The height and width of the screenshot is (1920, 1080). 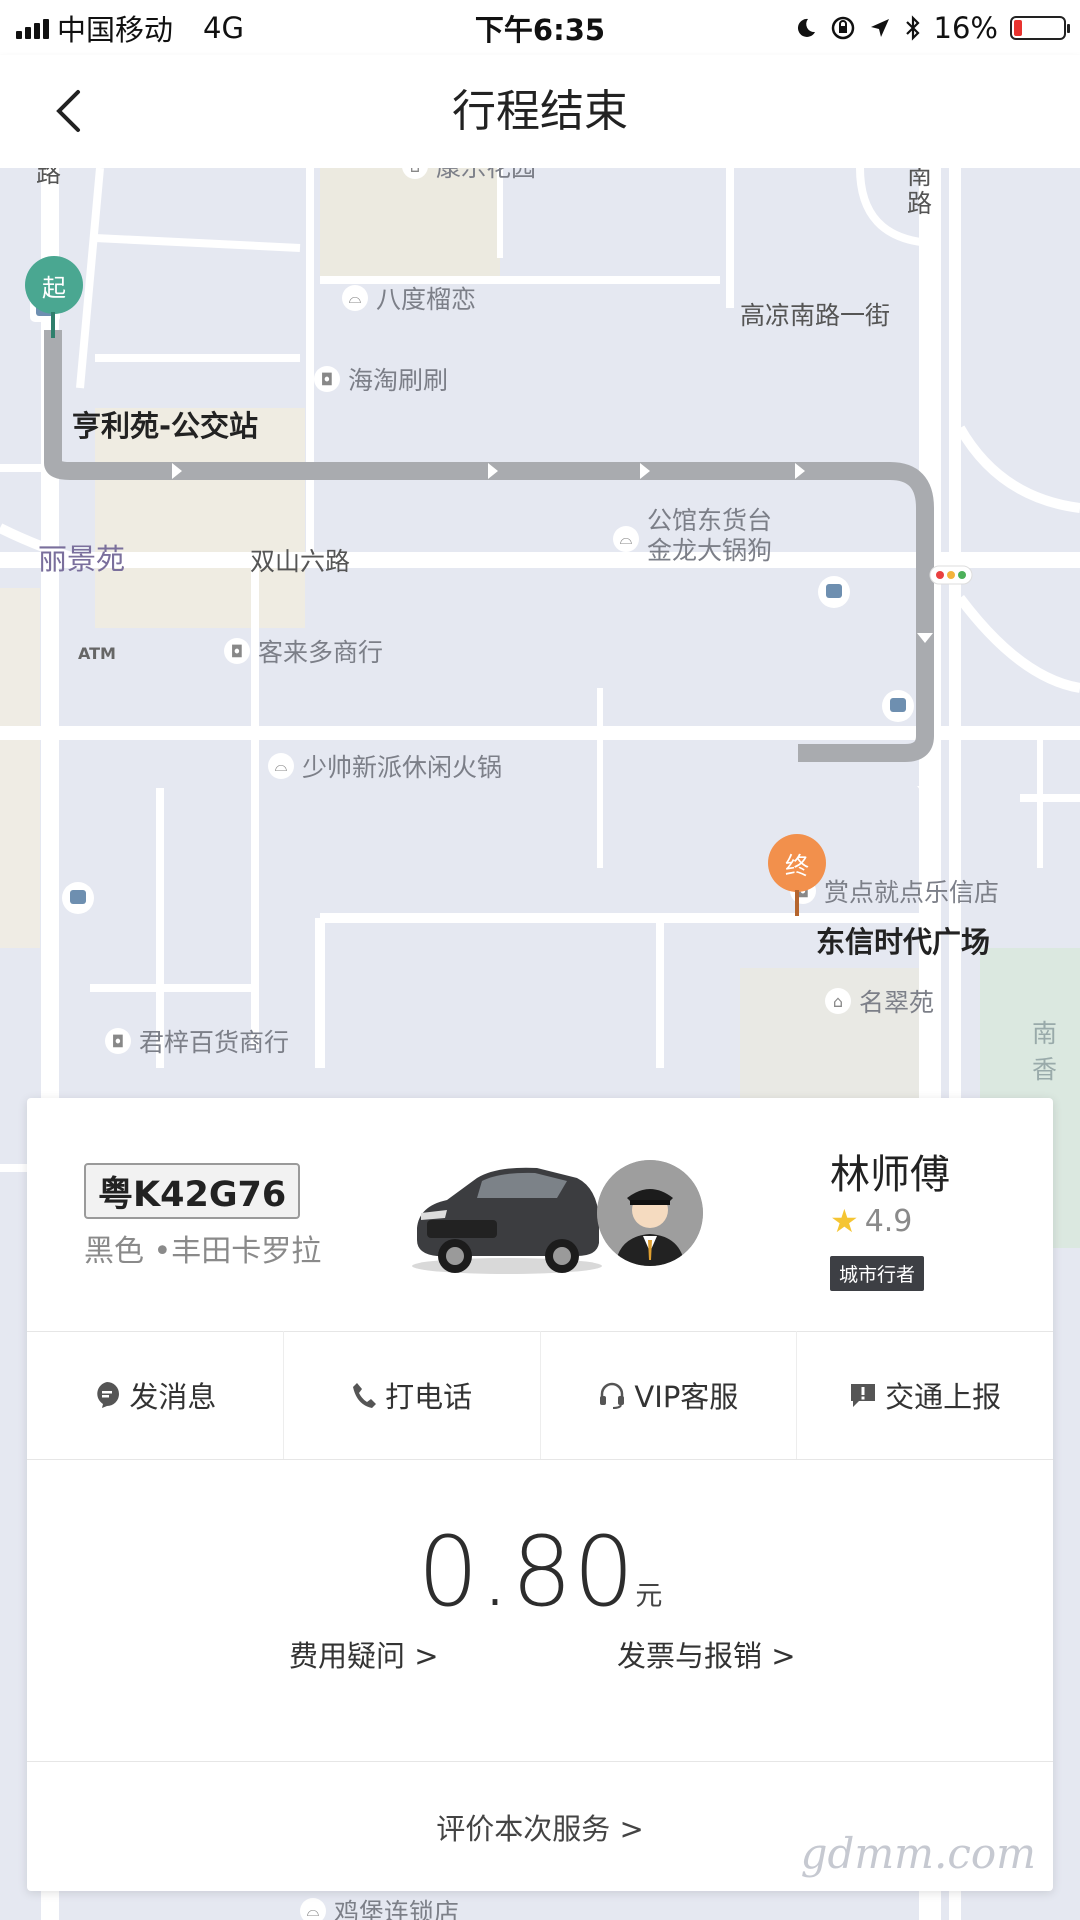 I want to click on traffic-report-button: 交通上报, so click(x=925, y=1395).